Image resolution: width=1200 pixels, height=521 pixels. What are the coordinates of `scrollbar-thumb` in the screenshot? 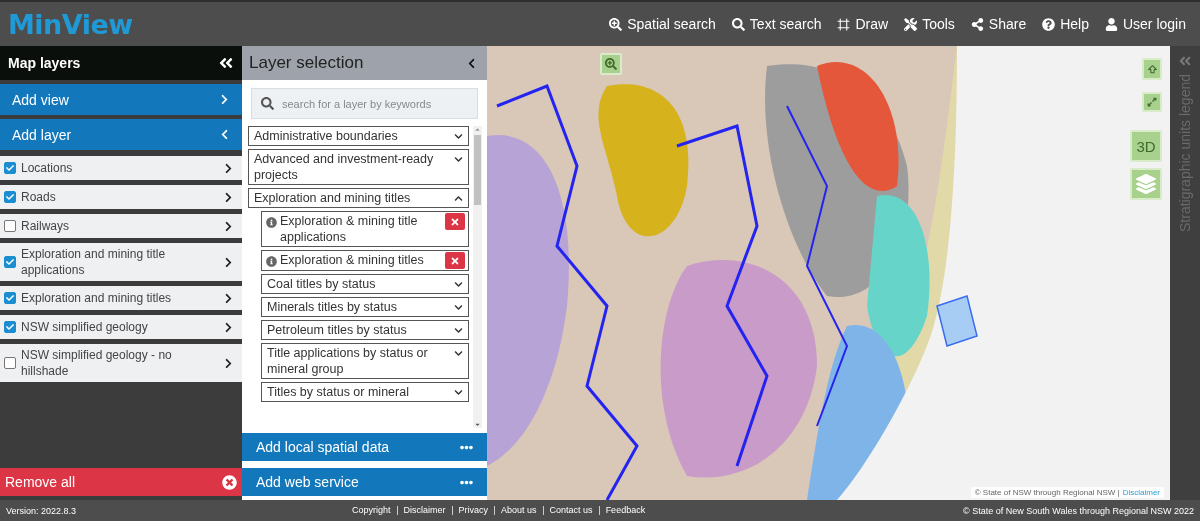 It's located at (477, 170).